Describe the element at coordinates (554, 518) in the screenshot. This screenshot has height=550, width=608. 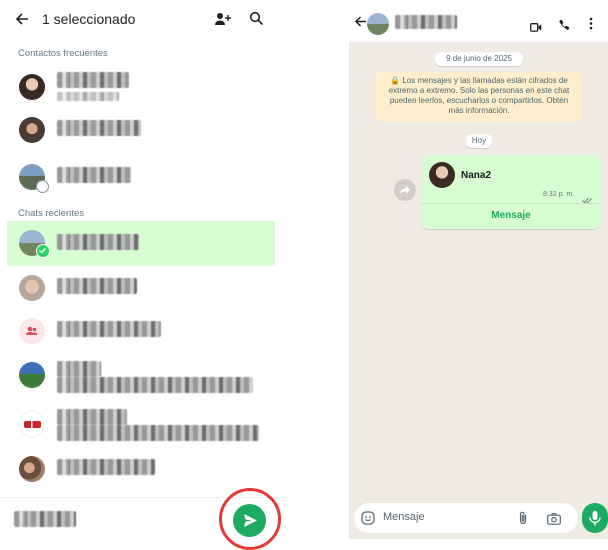
I see `camera-icon` at that location.